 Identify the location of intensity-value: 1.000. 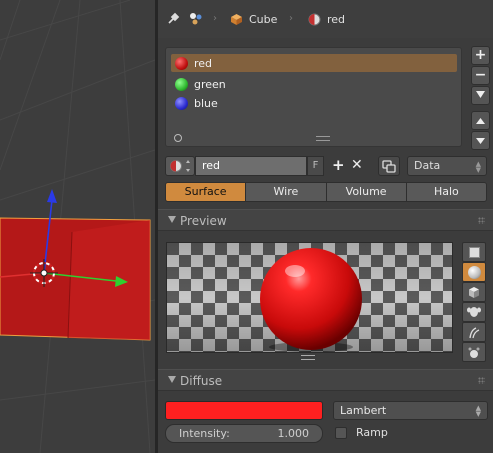
(293, 433).